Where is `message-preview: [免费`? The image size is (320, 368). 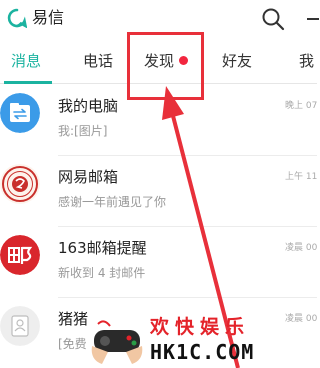 message-preview: [免费 is located at coordinates (72, 344).